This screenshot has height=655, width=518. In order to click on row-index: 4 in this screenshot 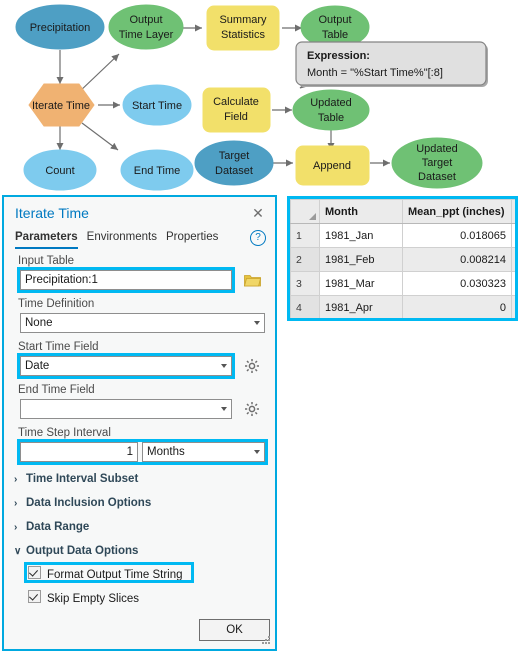, I will do `click(305, 306)`.